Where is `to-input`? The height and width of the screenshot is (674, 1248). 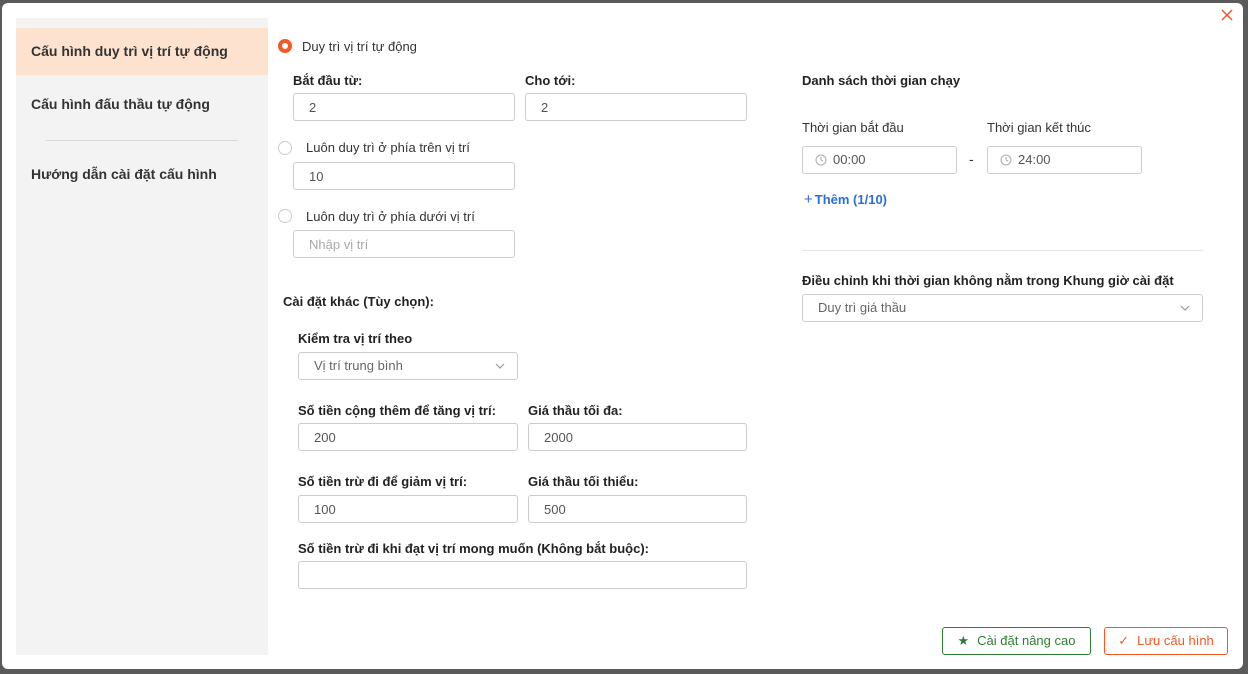
to-input is located at coordinates (636, 107).